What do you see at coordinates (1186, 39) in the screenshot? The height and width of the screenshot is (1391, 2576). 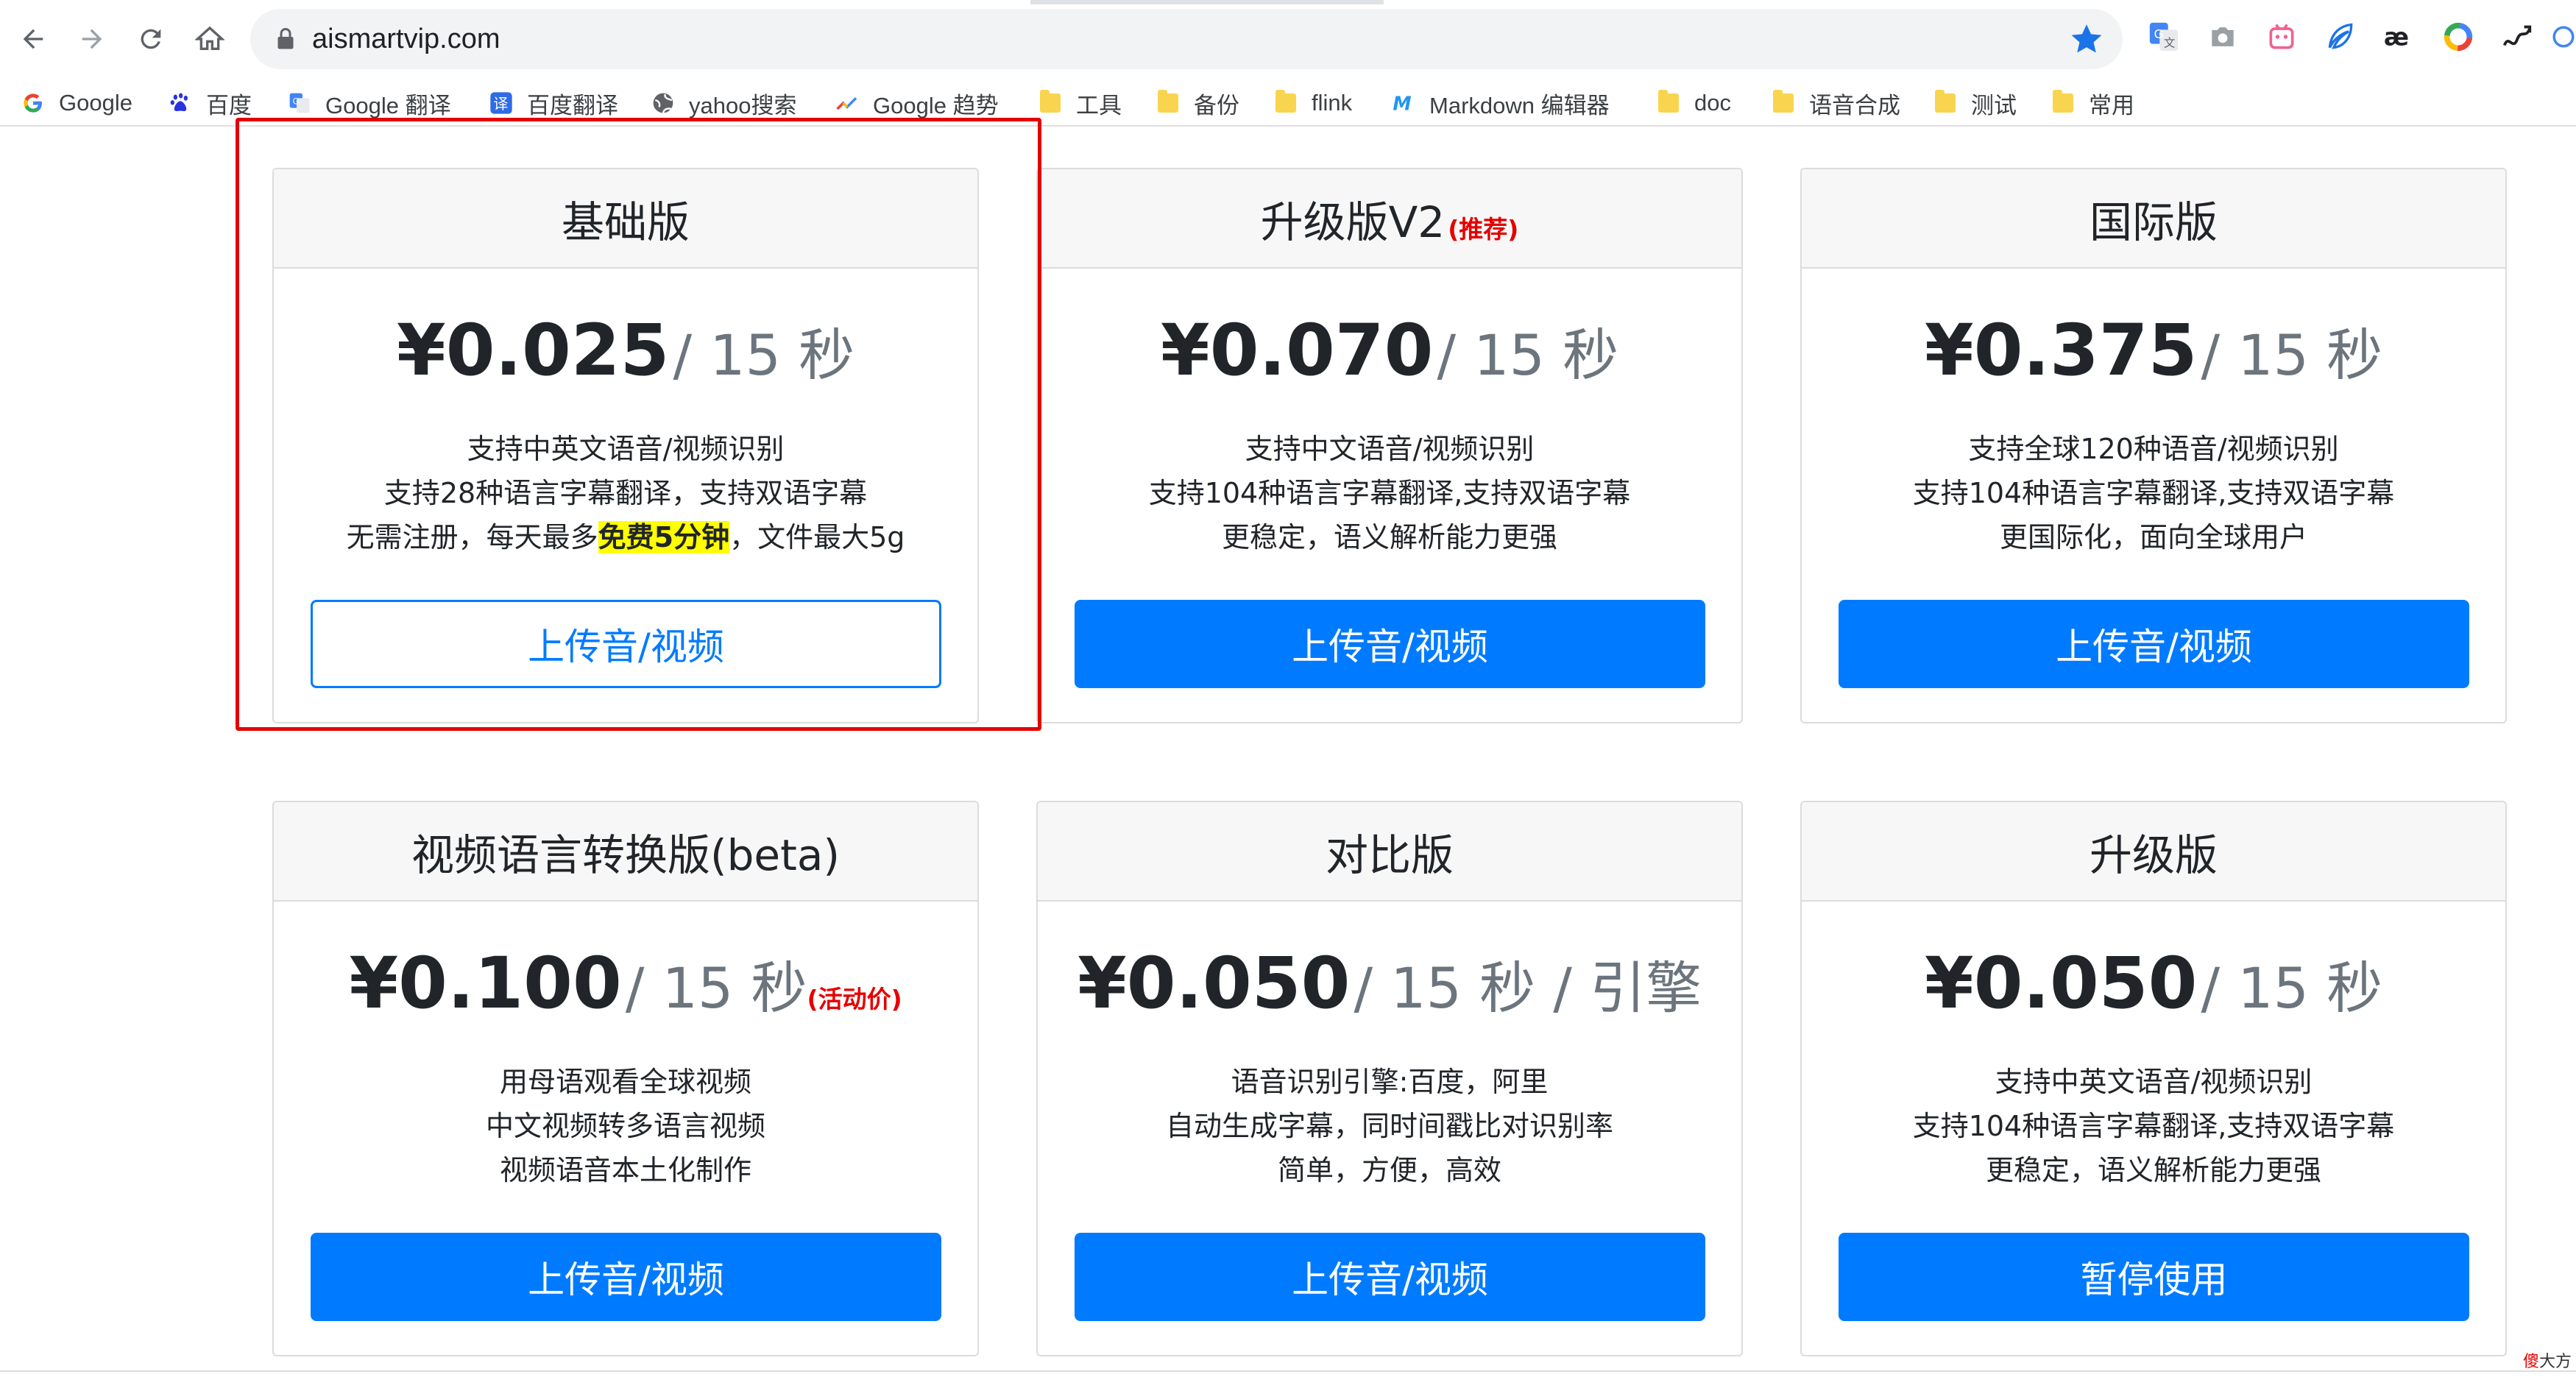 I see `address-bar: aismartvip.com` at bounding box center [1186, 39].